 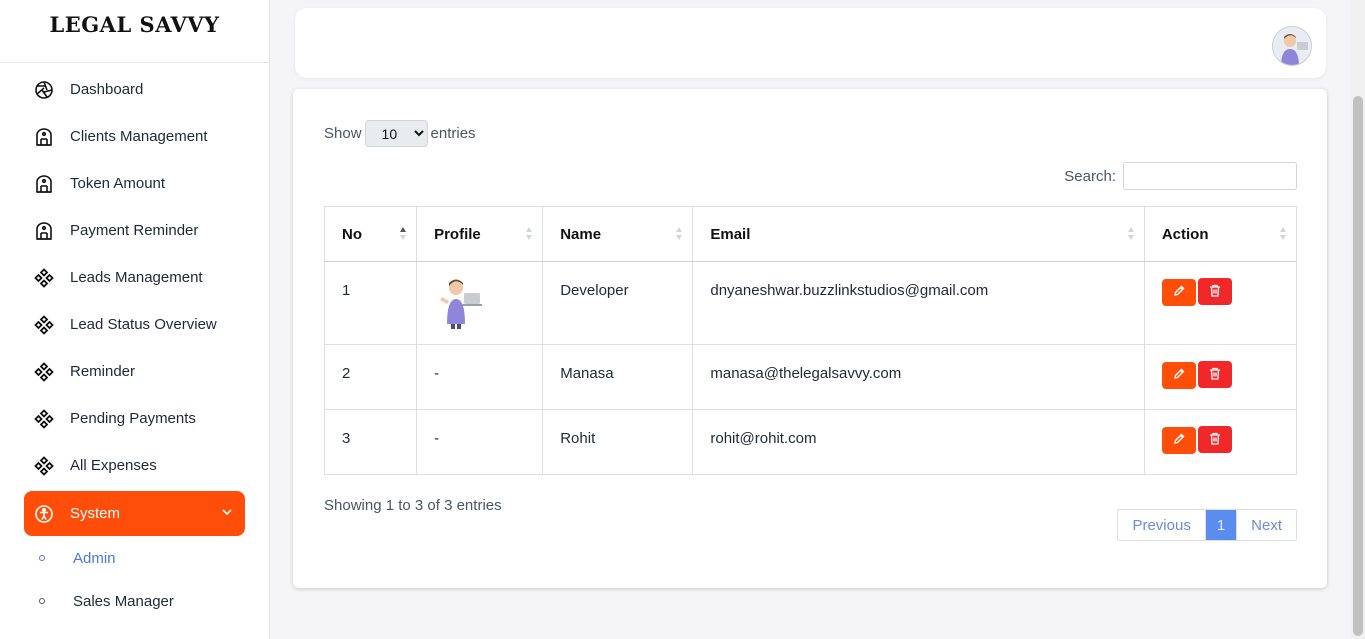 What do you see at coordinates (139, 136) in the screenshot?
I see `sidebar-item-label: Clients Management` at bounding box center [139, 136].